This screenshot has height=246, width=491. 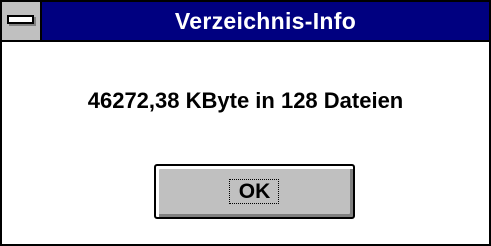 I want to click on ok-button-label: OK, so click(x=254, y=191).